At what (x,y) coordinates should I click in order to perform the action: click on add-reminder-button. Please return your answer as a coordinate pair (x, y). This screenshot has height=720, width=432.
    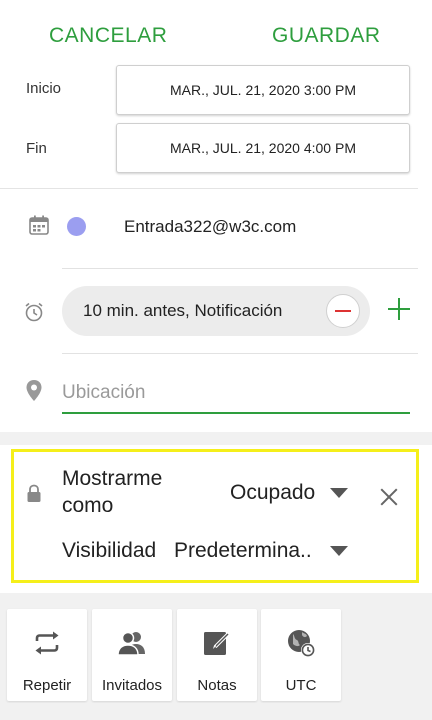
    Looking at the image, I should click on (399, 309).